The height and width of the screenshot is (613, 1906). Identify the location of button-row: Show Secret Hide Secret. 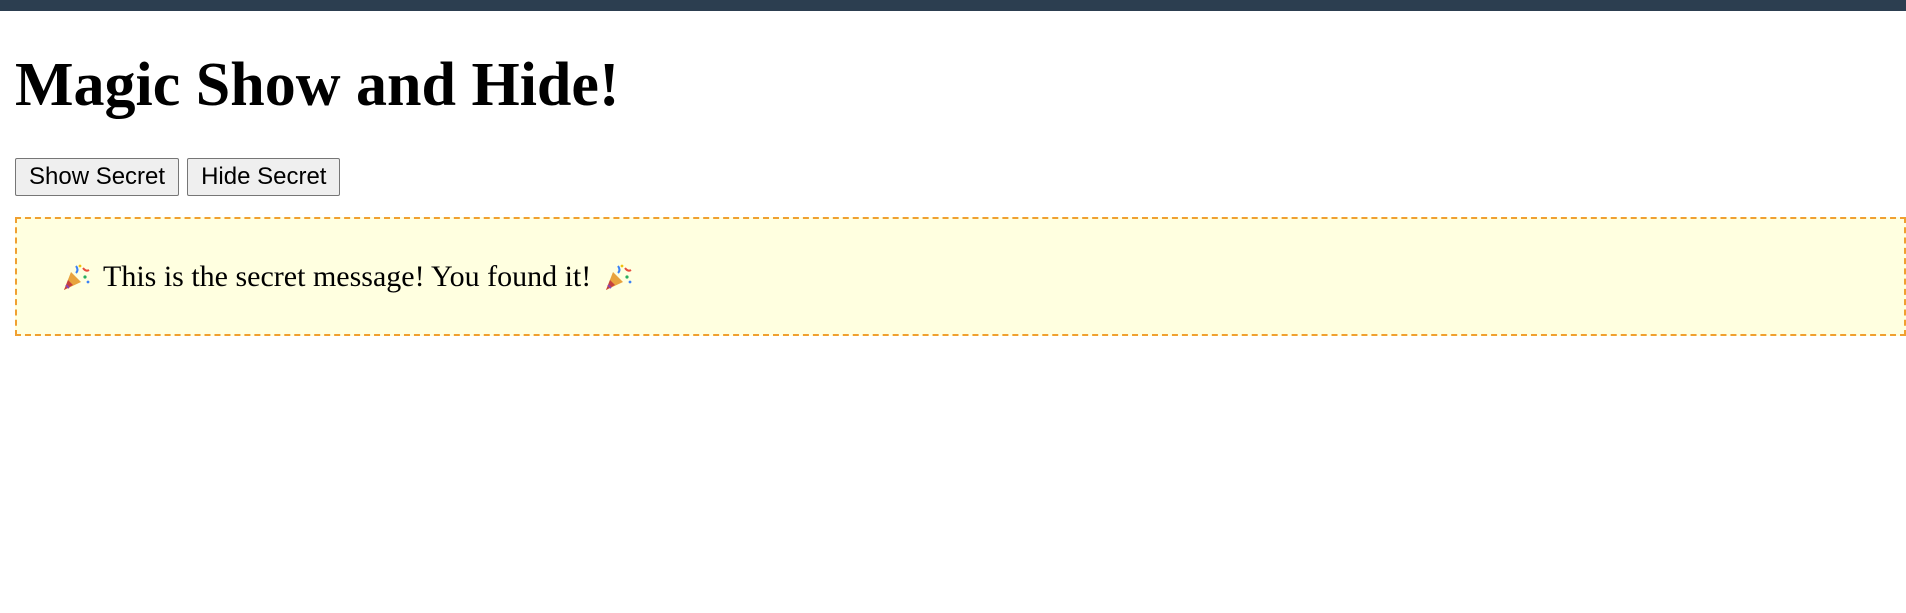
(960, 177).